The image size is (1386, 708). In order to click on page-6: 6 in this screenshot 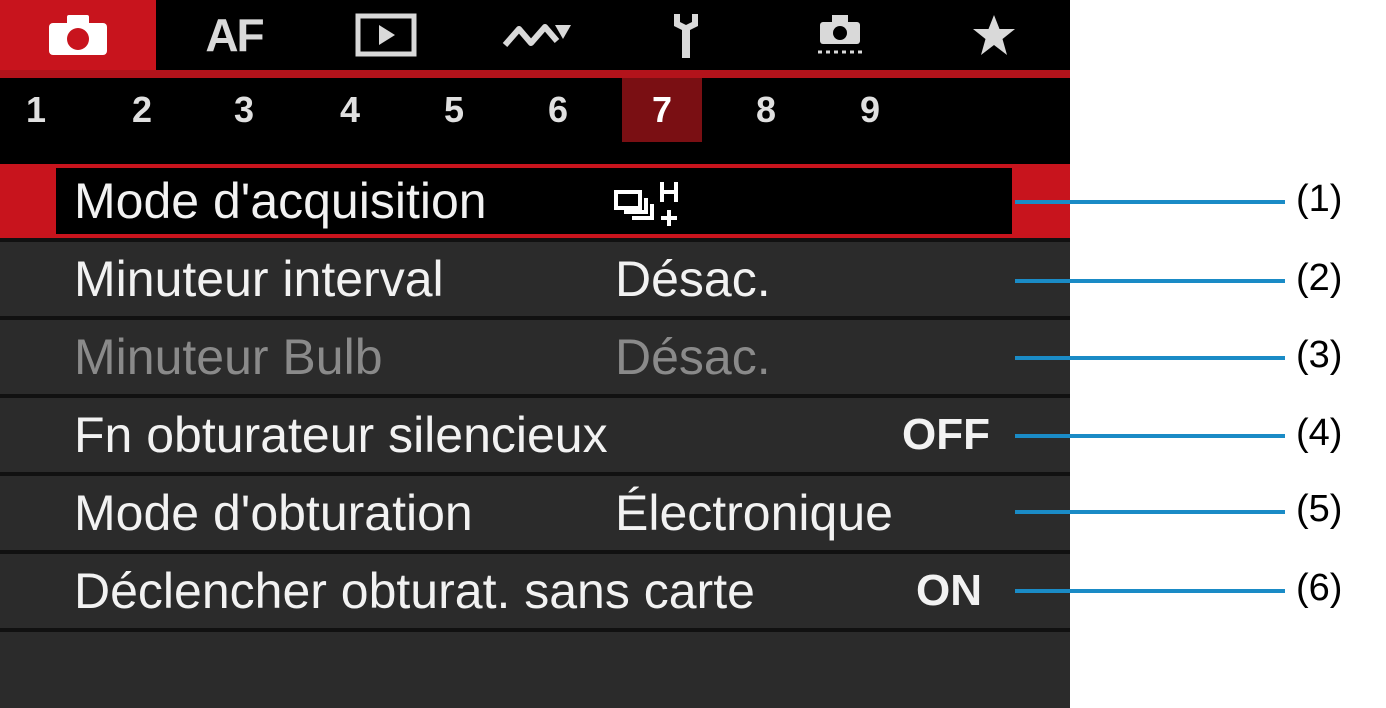, I will do `click(558, 110)`.